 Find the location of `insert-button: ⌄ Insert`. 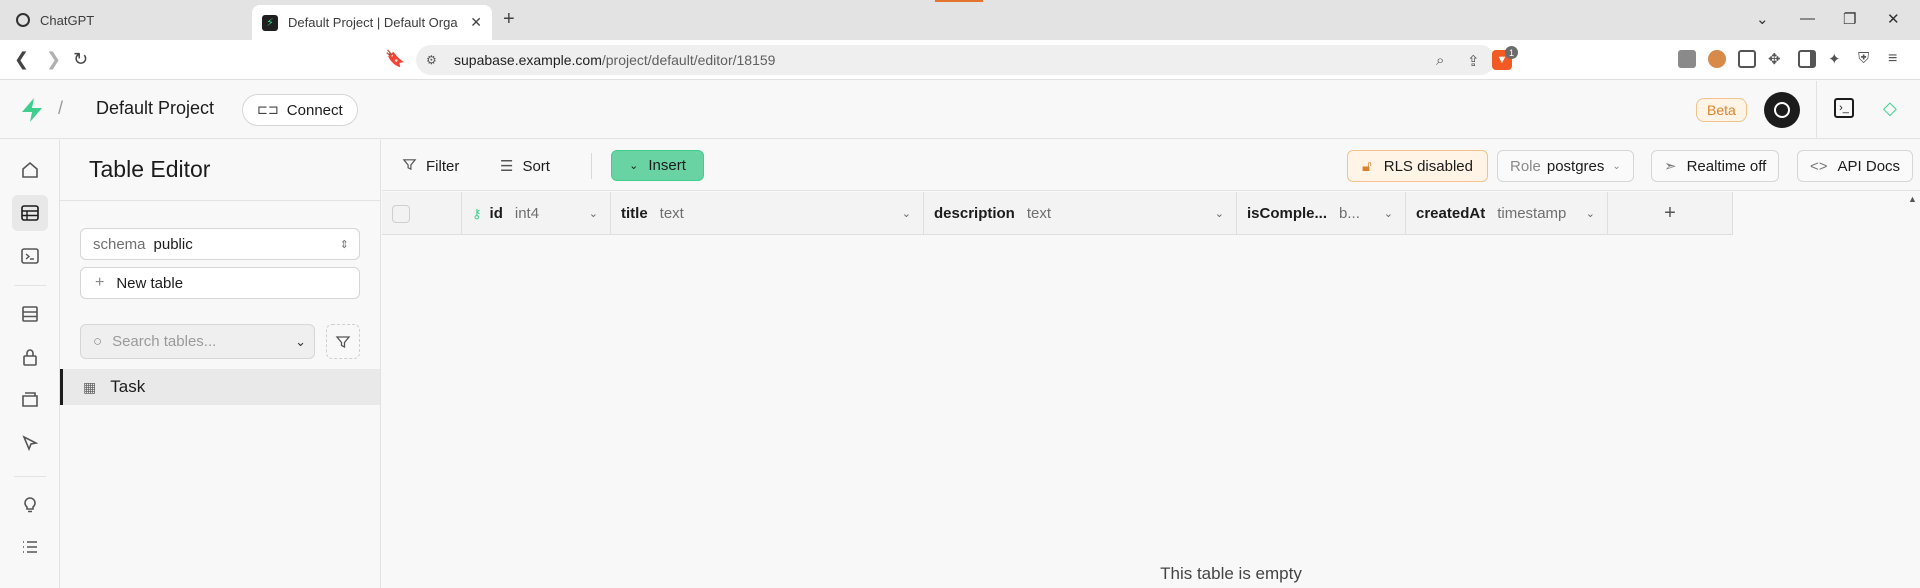

insert-button: ⌄ Insert is located at coordinates (657, 165).